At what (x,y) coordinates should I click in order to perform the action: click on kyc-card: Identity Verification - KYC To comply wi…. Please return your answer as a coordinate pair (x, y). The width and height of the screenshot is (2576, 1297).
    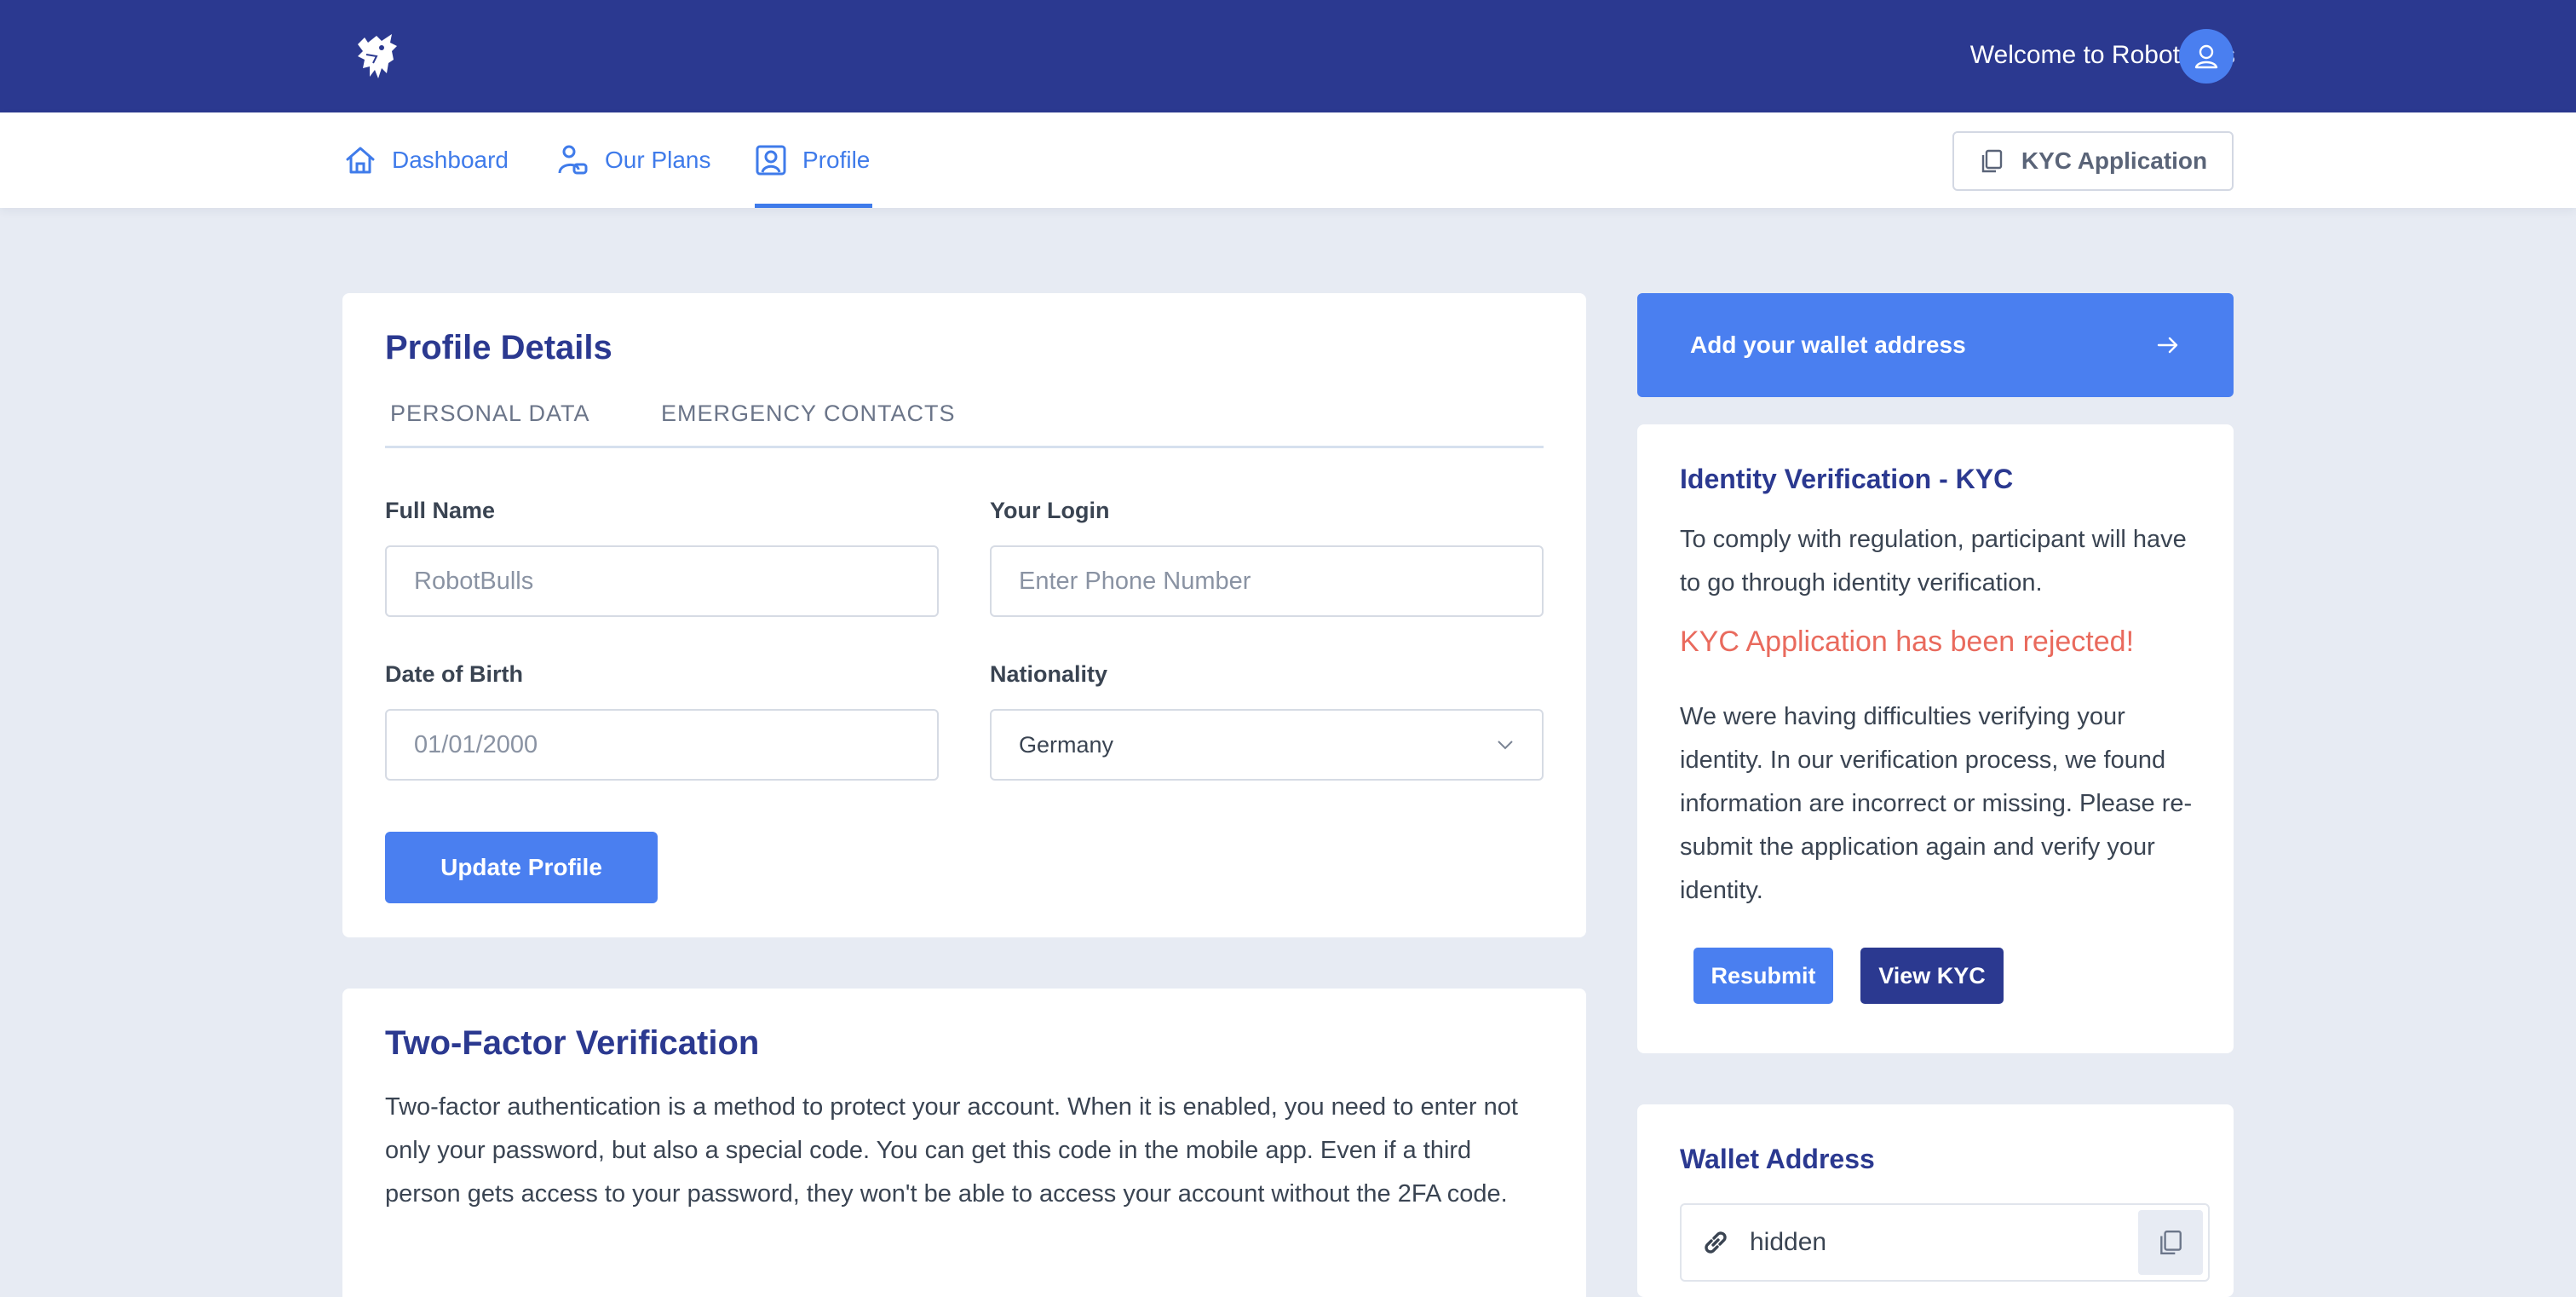
    Looking at the image, I should click on (1935, 738).